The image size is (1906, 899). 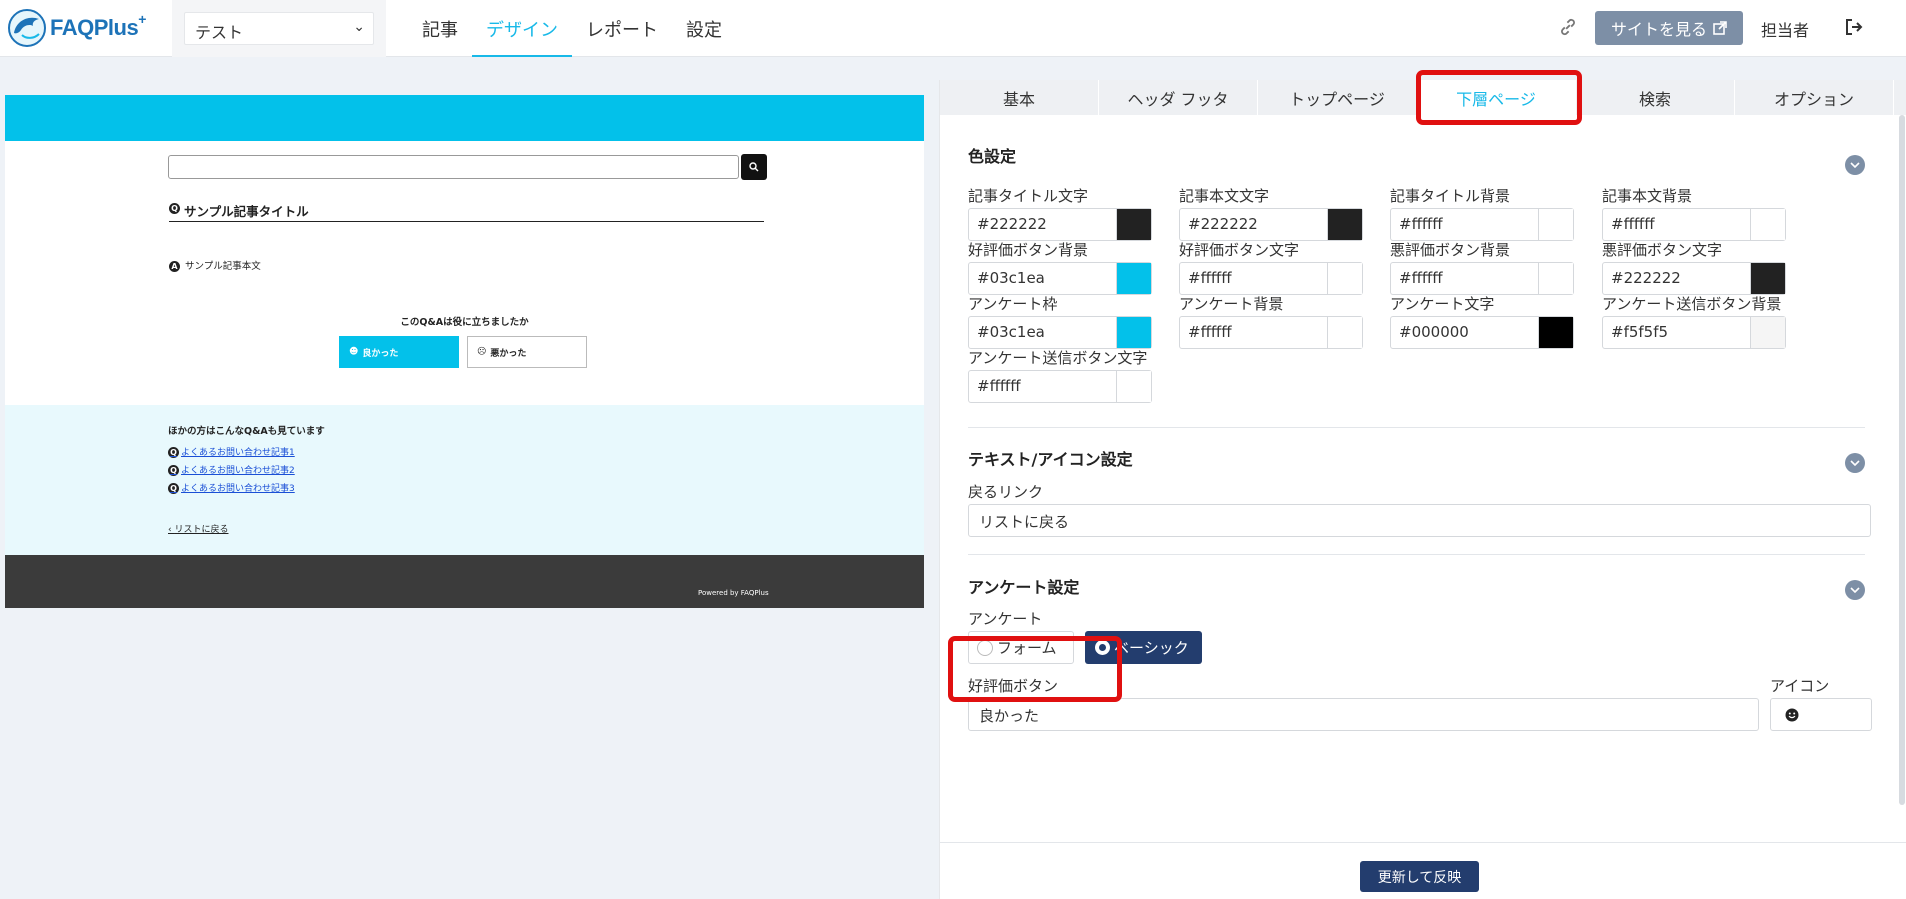 What do you see at coordinates (1655, 97) in the screenshot?
I see `tab-search: 検索` at bounding box center [1655, 97].